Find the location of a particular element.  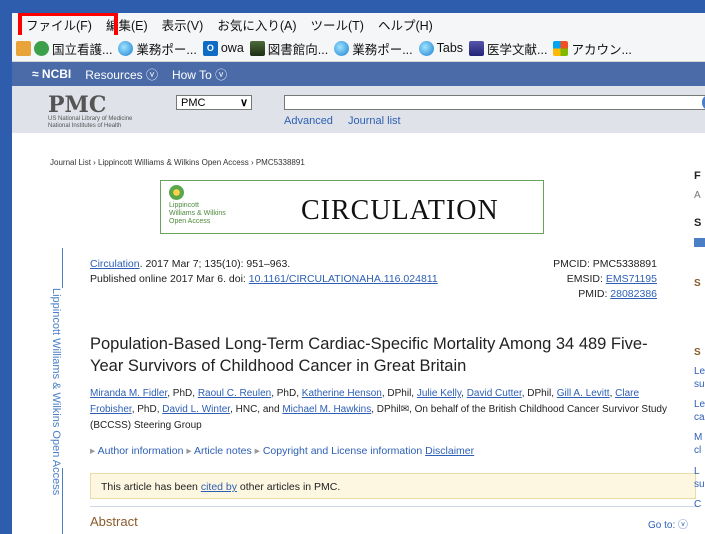

emsid-link: EMS71195 is located at coordinates (631, 279).